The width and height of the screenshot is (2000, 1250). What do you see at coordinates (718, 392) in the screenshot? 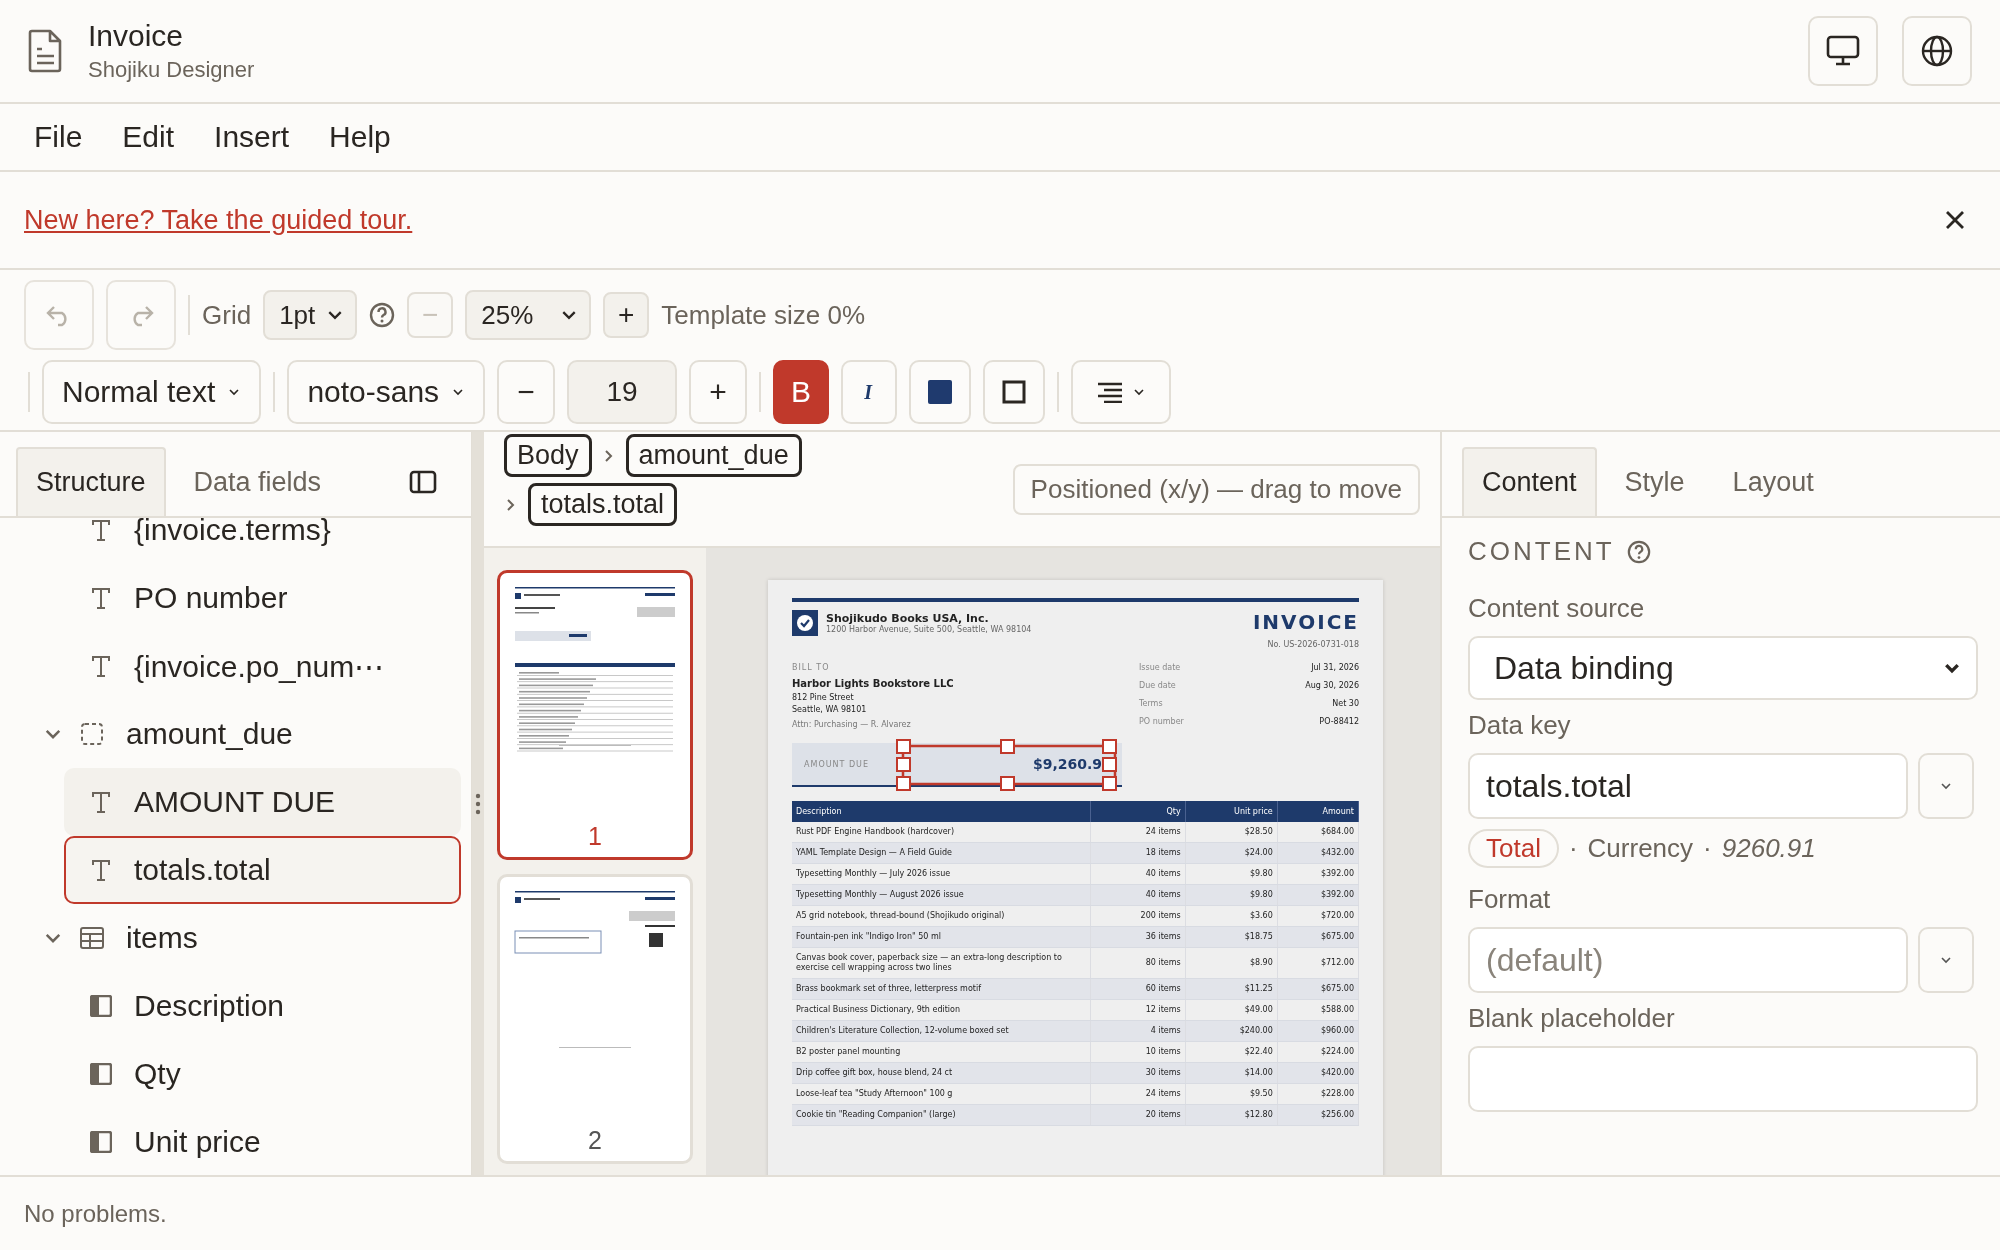
I see `increase-size-button: +` at bounding box center [718, 392].